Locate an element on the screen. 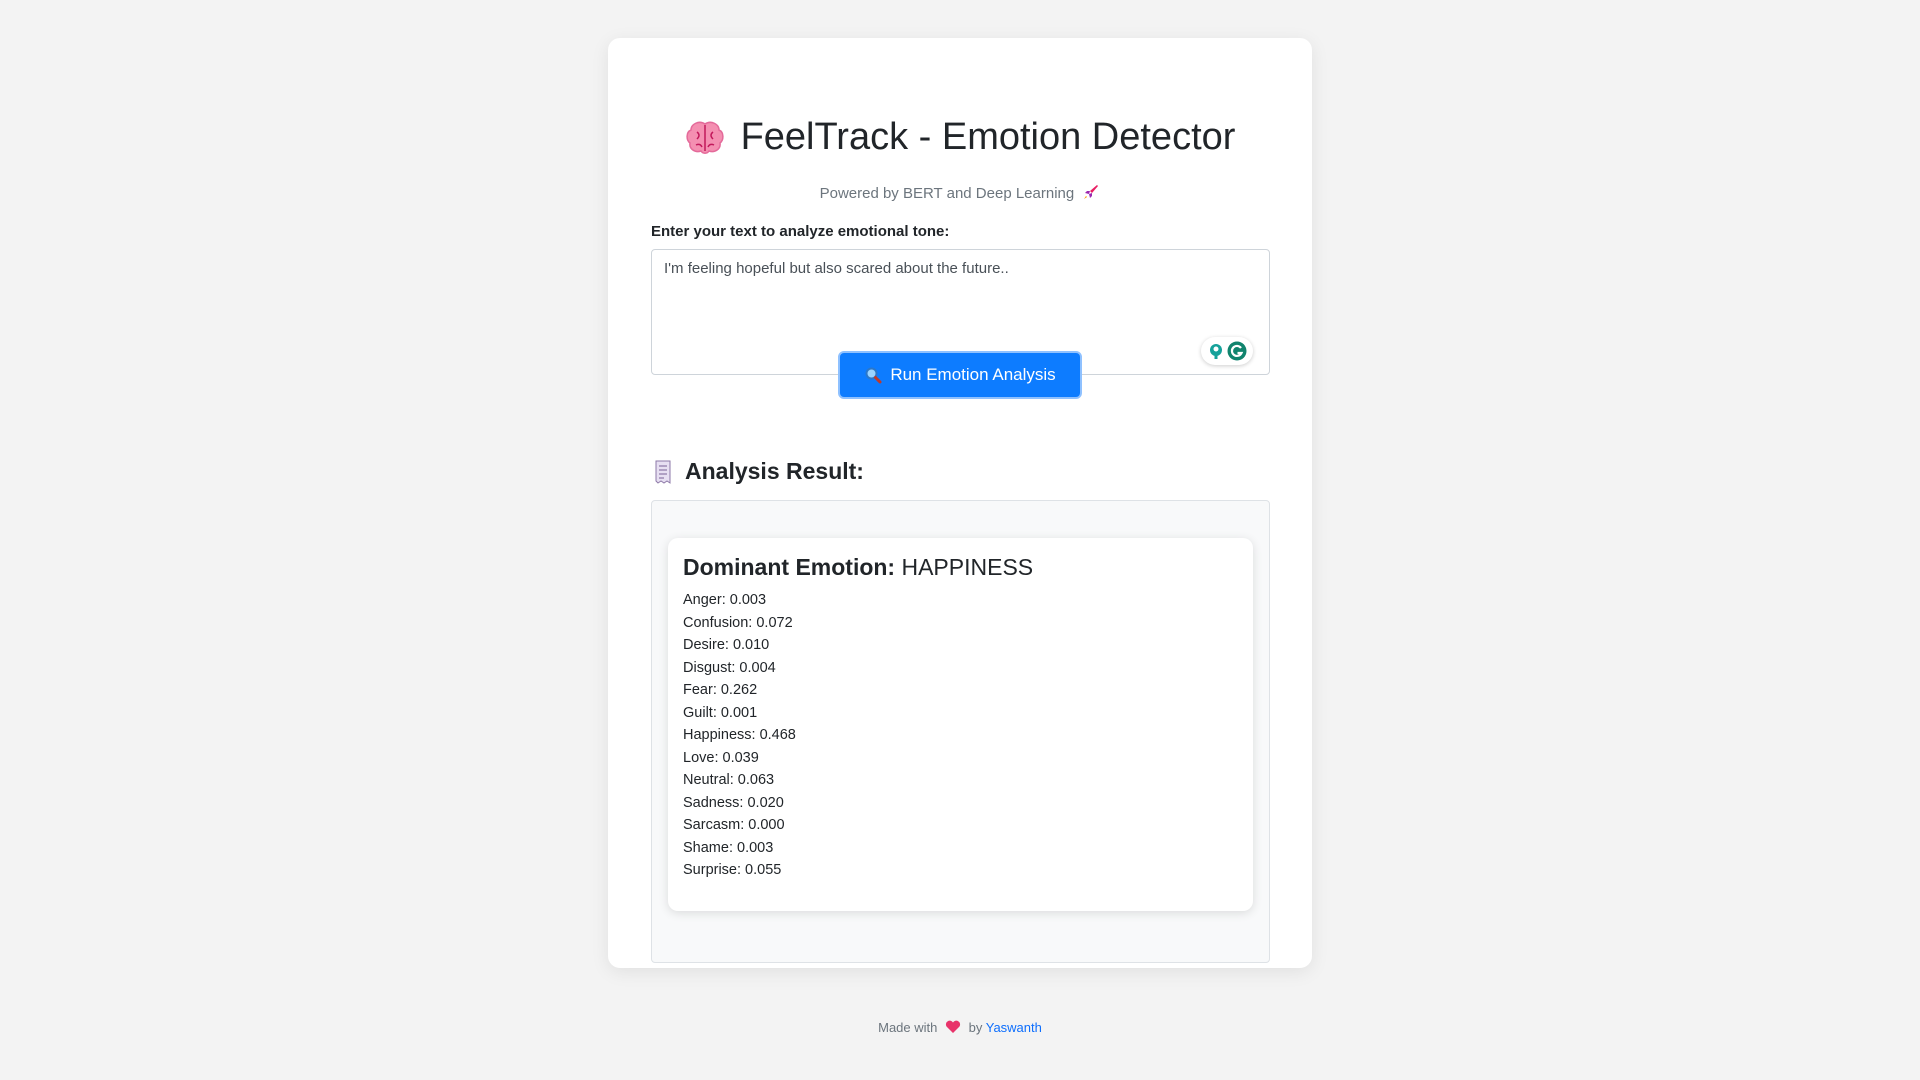  brain-icon is located at coordinates (704, 137).